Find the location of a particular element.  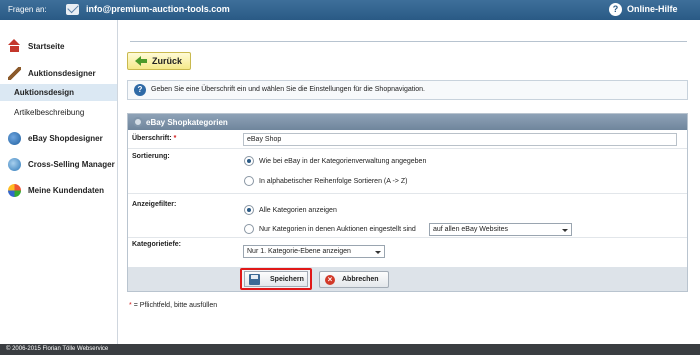

sidebar-subitem-artikelbeschreibung: Artikelbeschreibung is located at coordinates (49, 112).